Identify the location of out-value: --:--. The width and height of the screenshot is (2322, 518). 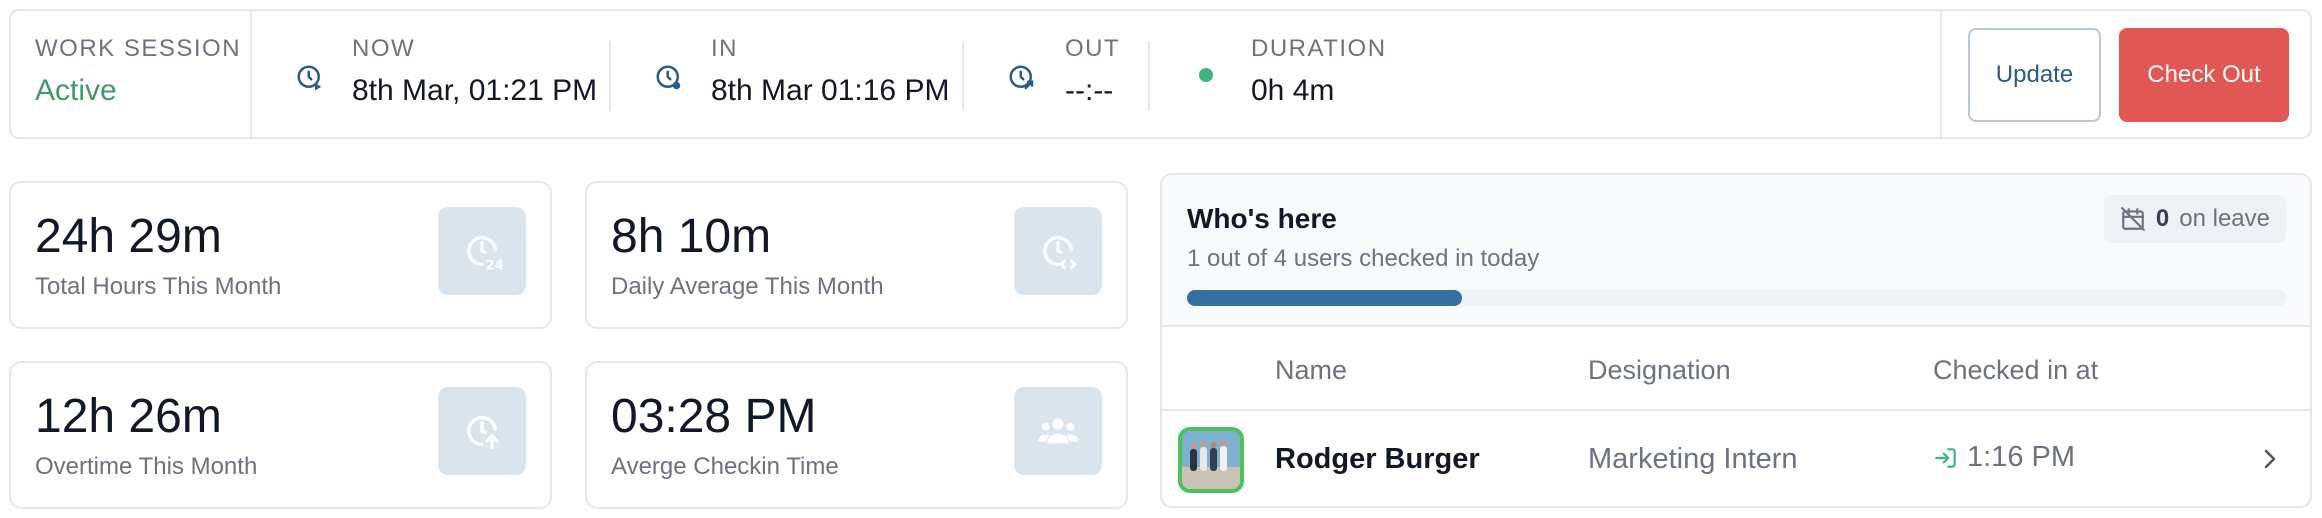
(1089, 90).